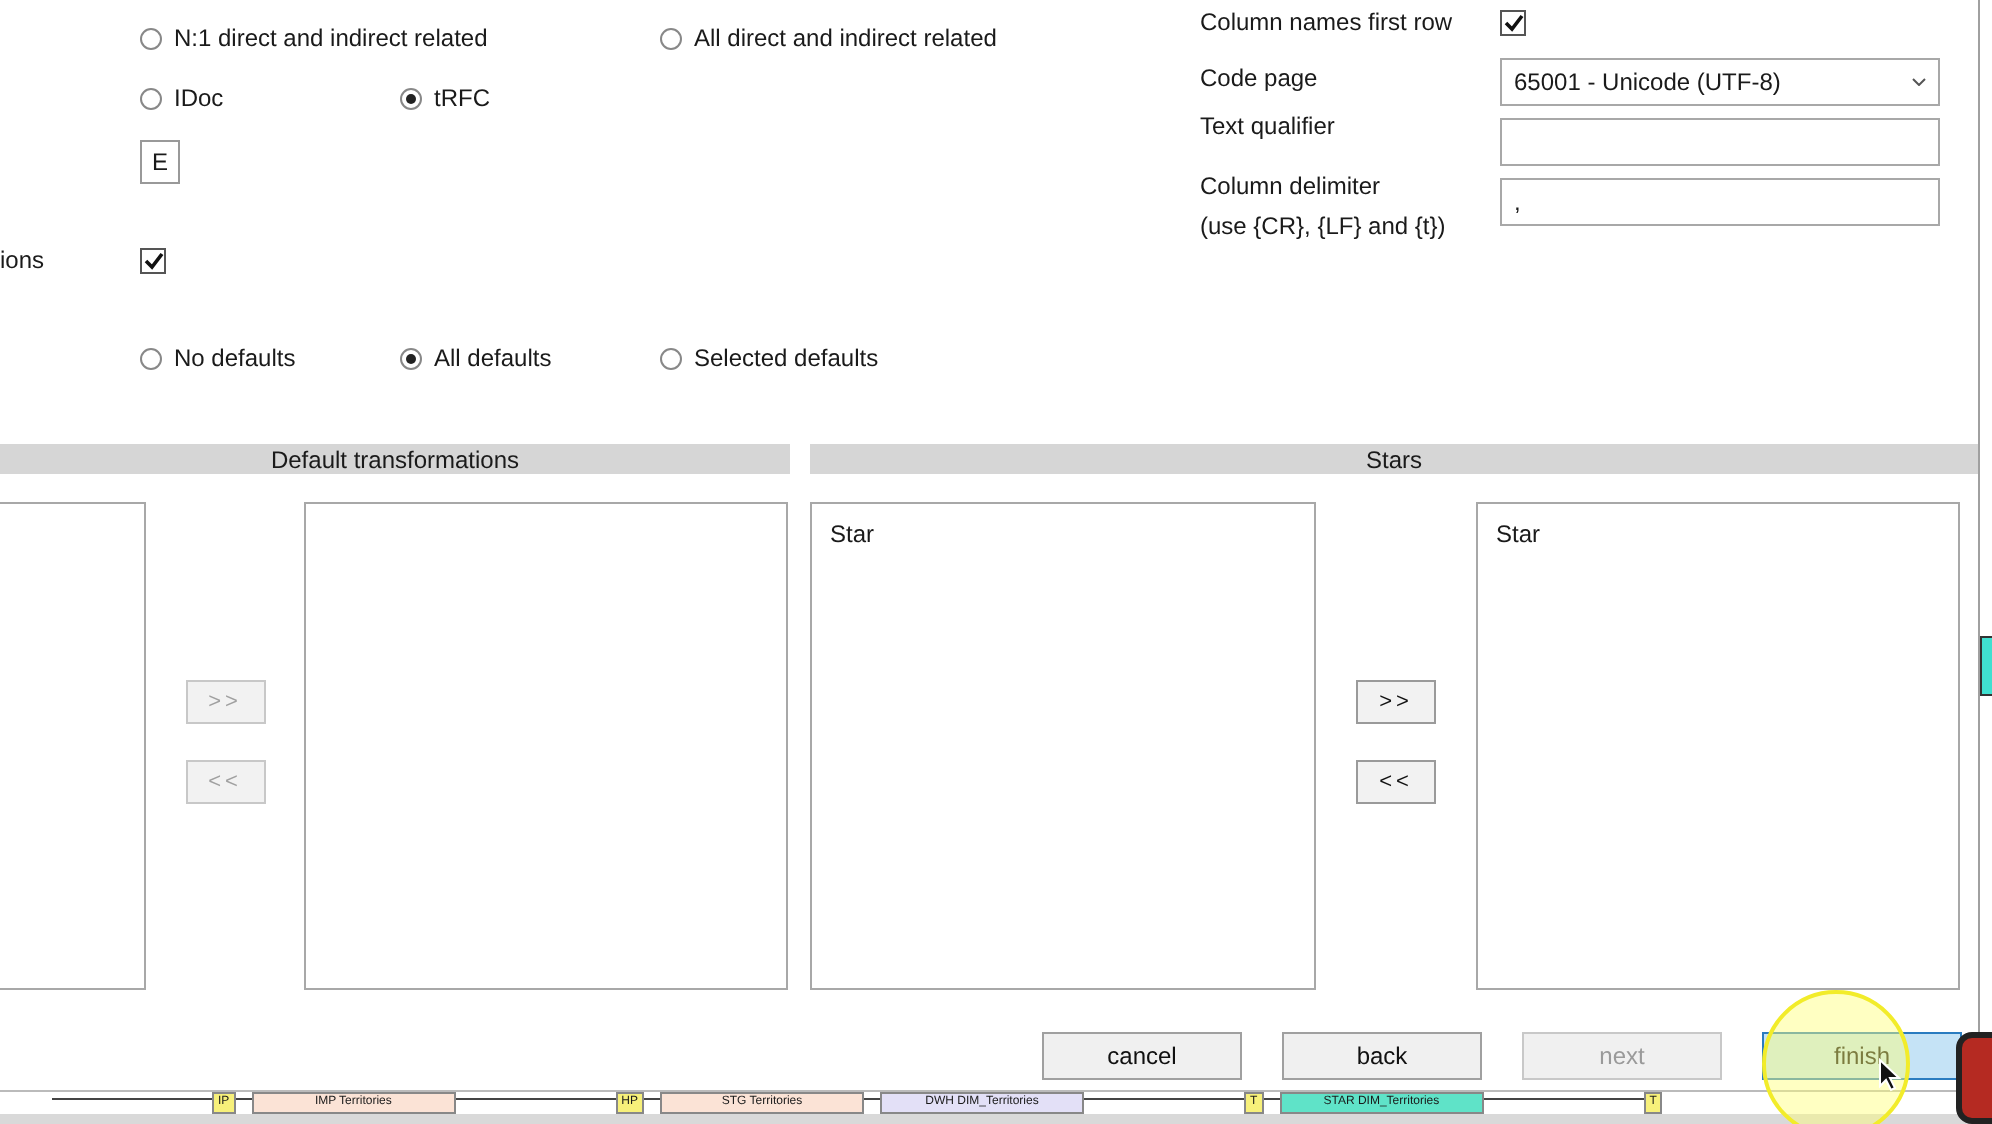 Image resolution: width=1992 pixels, height=1124 pixels. I want to click on radio-option: No defaults, so click(218, 358).